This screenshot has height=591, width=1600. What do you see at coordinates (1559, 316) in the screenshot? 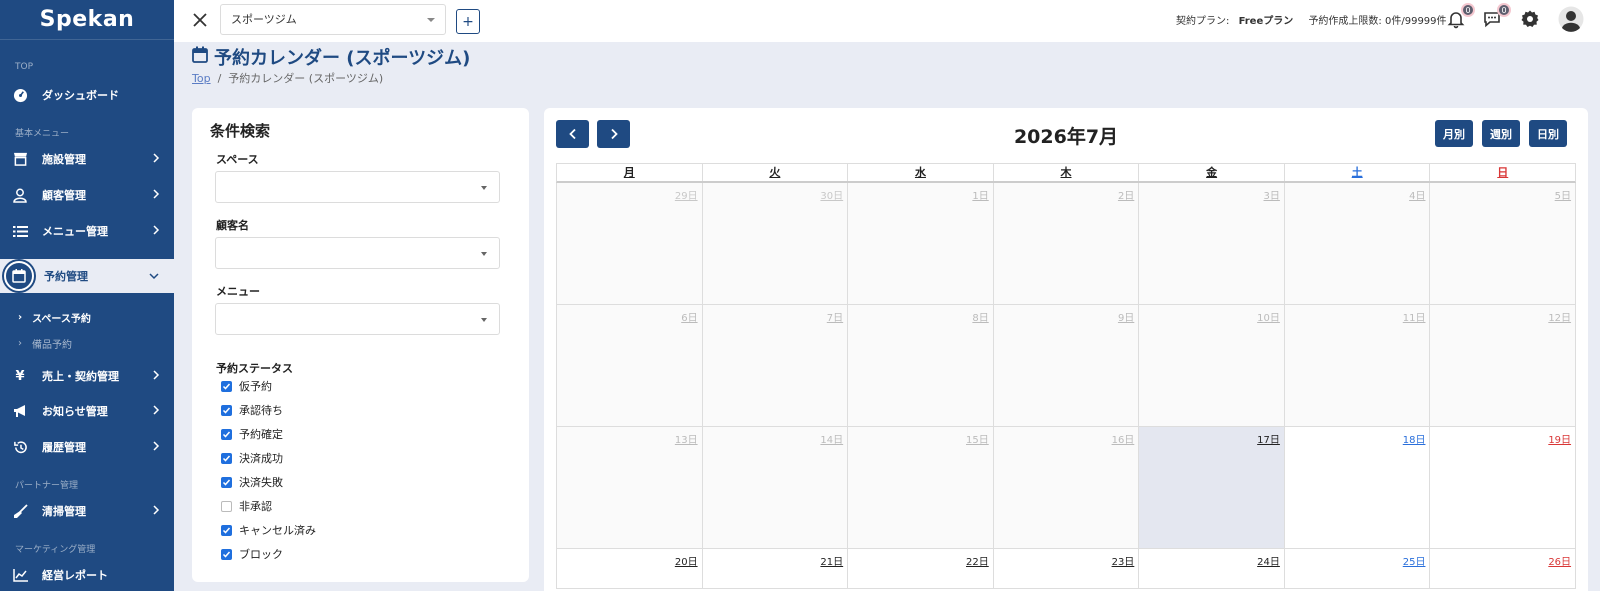
I see `day-number: 12日` at bounding box center [1559, 316].